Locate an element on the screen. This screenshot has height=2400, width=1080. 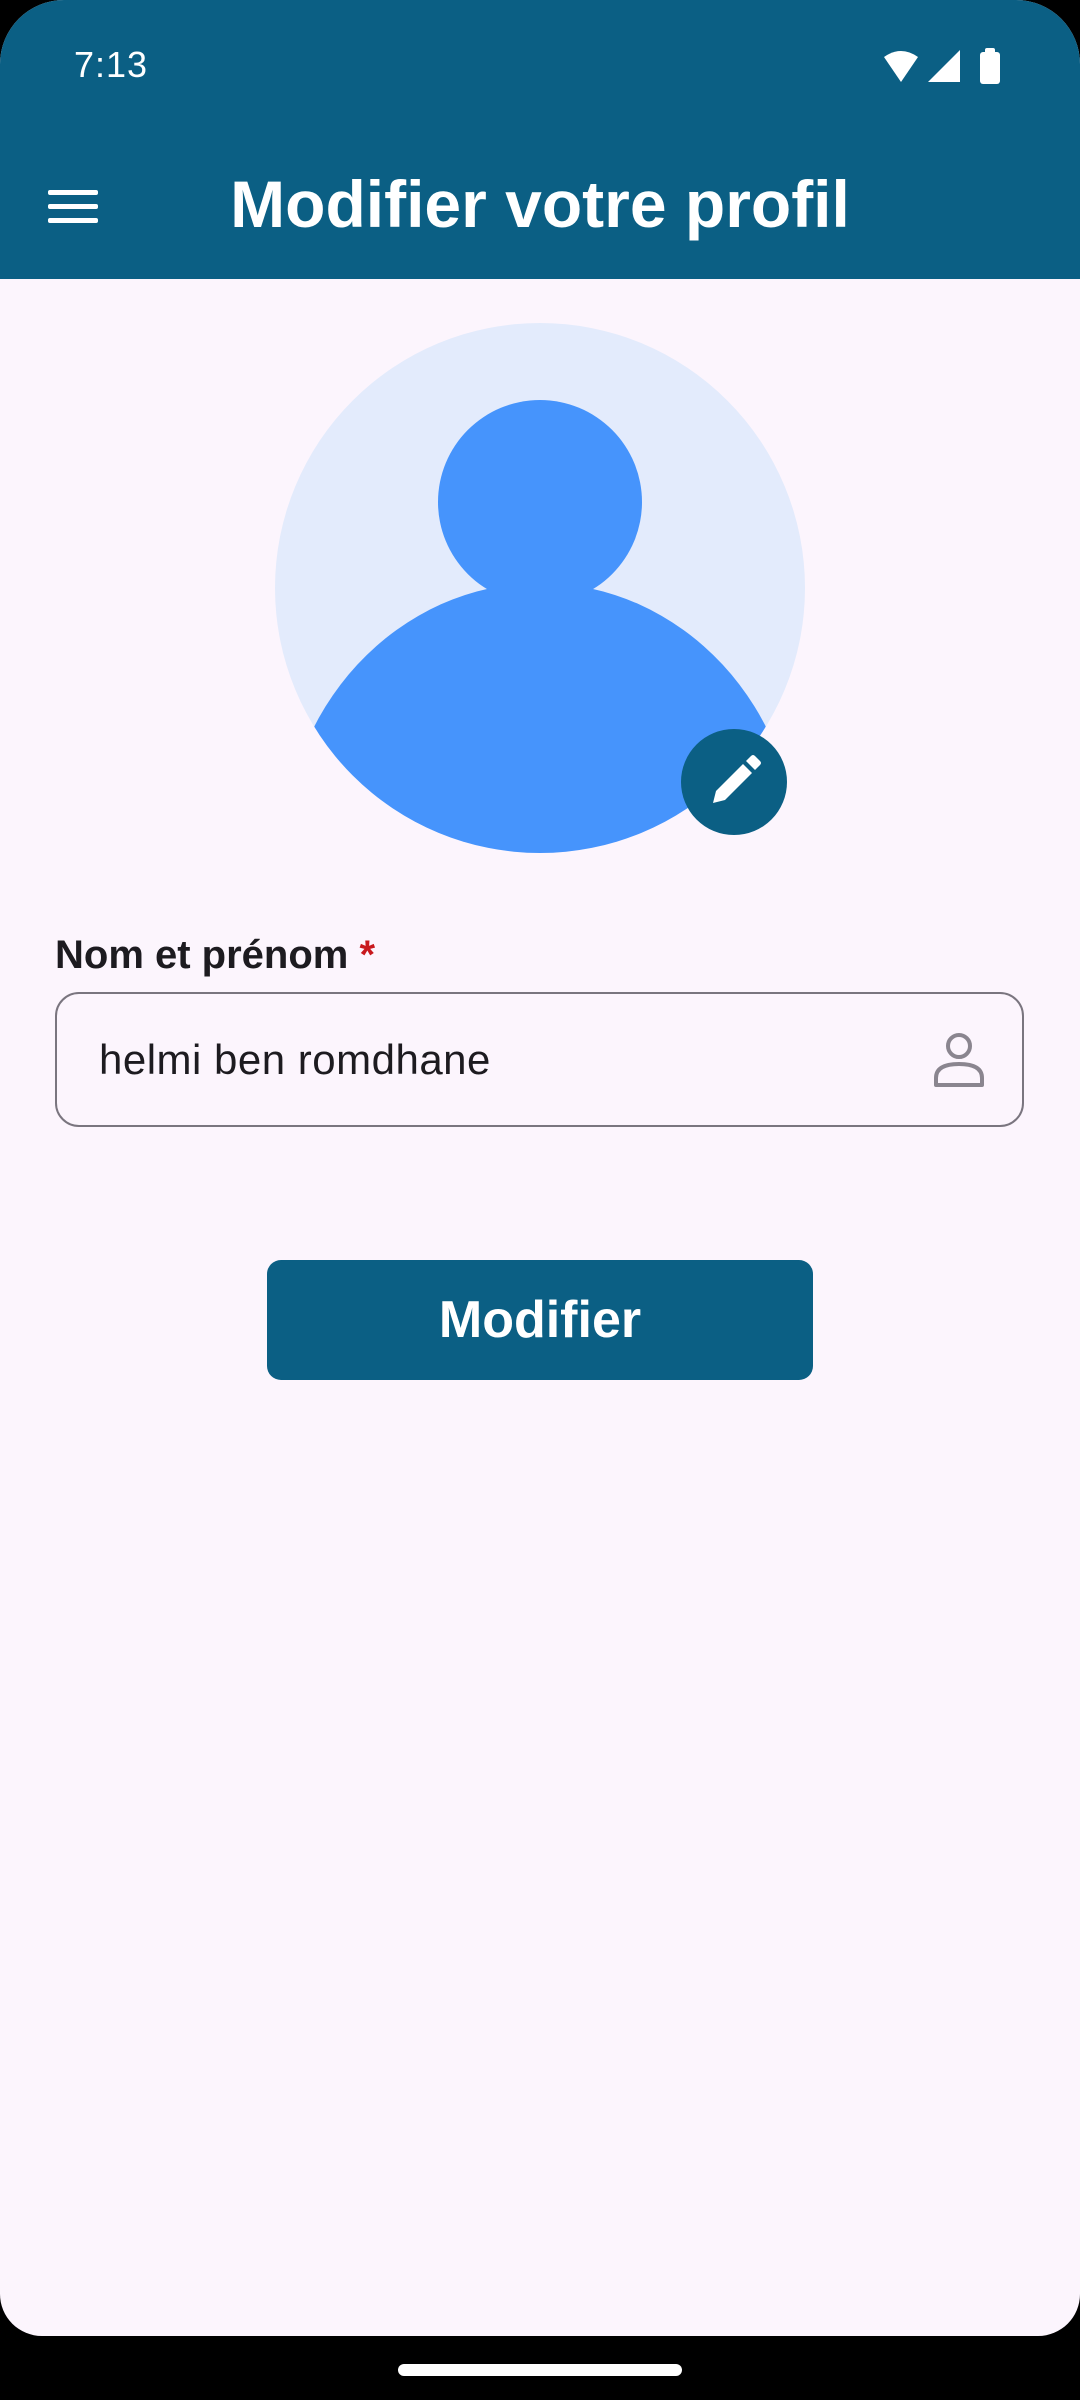
status-icons is located at coordinates (942, 66).